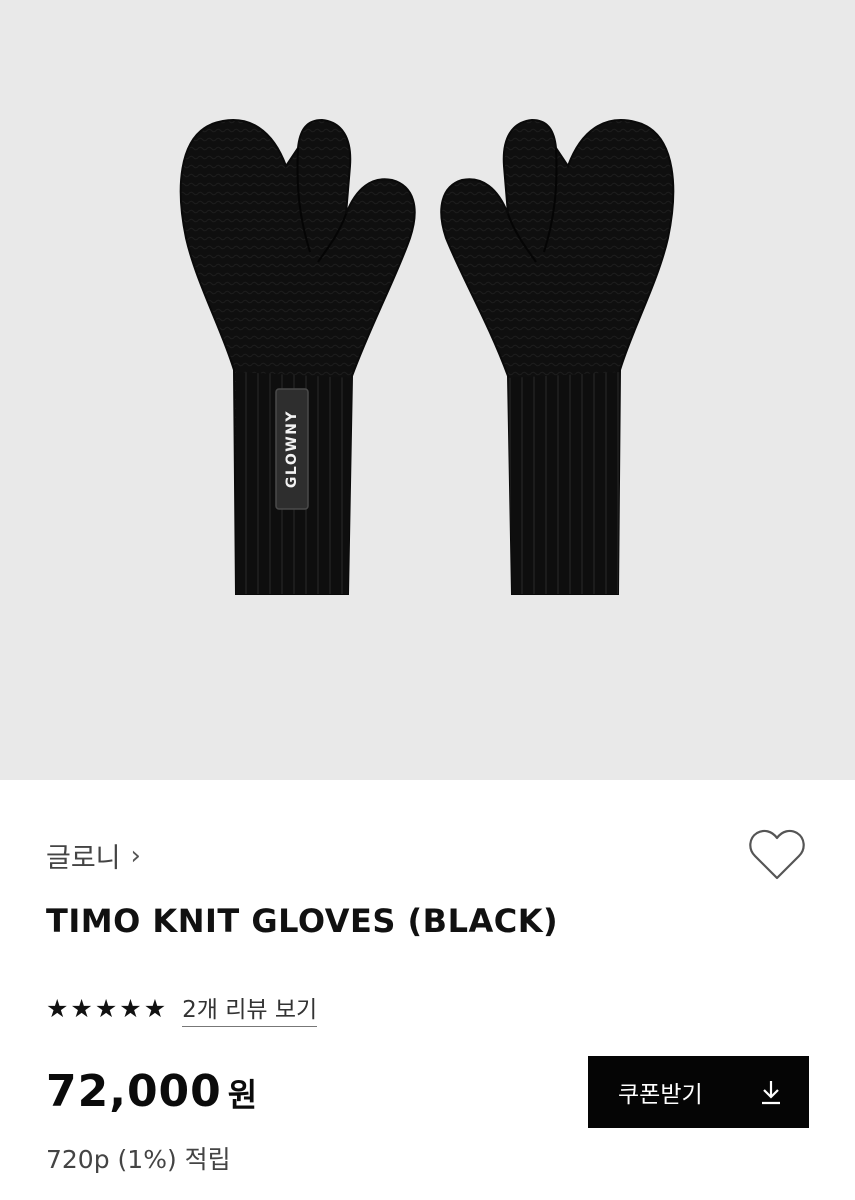 This screenshot has height=1200, width=855. What do you see at coordinates (292, 449) in the screenshot?
I see `brand-tag-text: GLOWNY` at bounding box center [292, 449].